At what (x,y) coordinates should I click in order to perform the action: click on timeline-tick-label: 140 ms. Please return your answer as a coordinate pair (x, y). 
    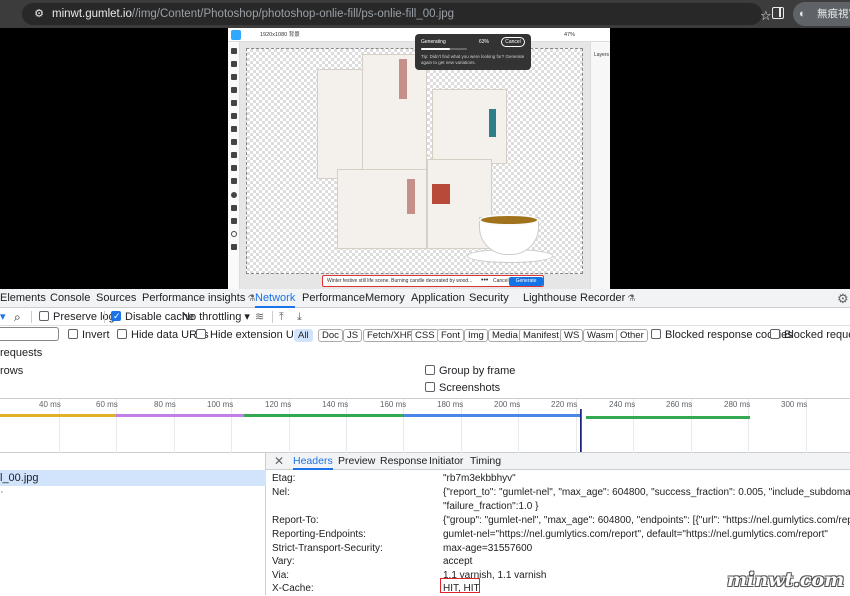
    Looking at the image, I should click on (335, 404).